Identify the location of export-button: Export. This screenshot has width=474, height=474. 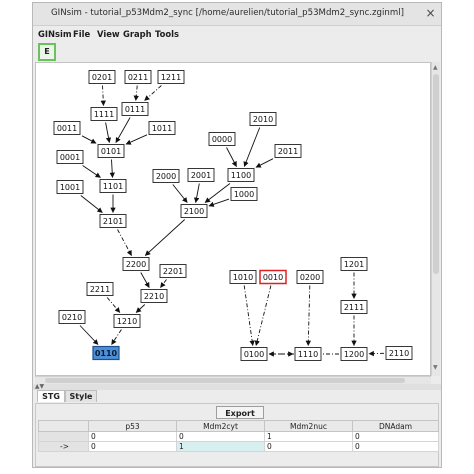
(240, 412).